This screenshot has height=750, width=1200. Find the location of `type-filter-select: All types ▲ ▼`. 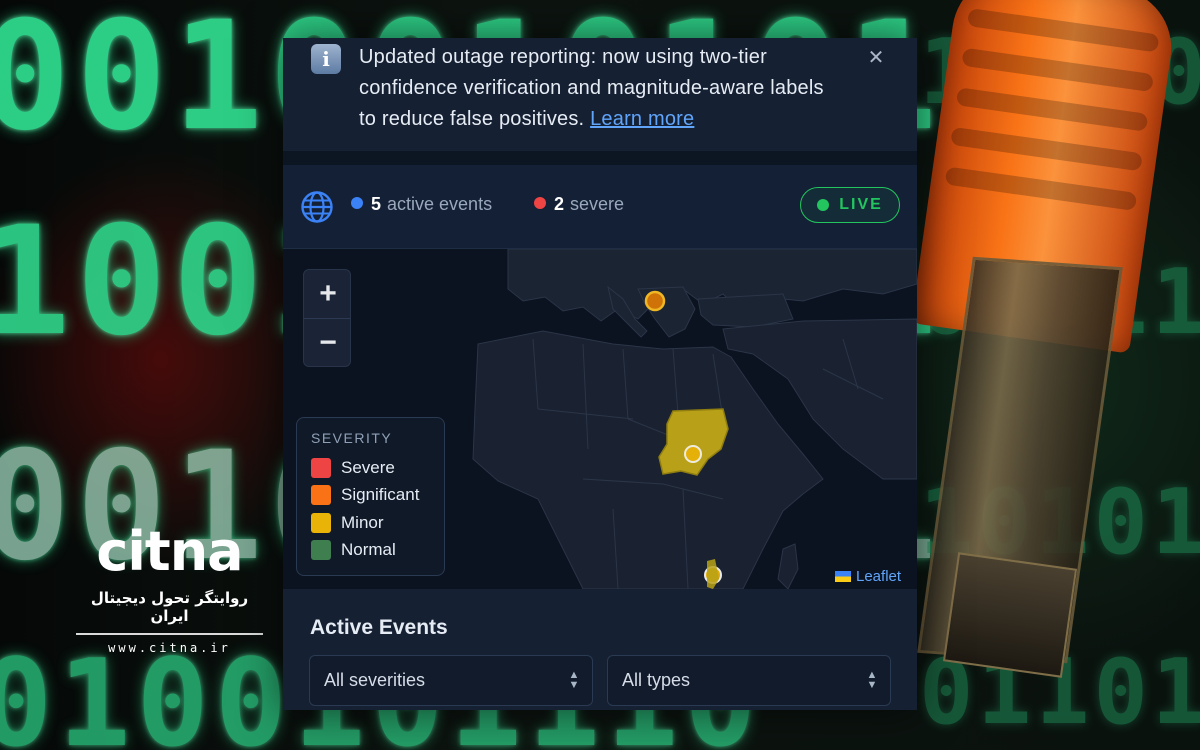

type-filter-select: All types ▲ ▼ is located at coordinates (749, 680).